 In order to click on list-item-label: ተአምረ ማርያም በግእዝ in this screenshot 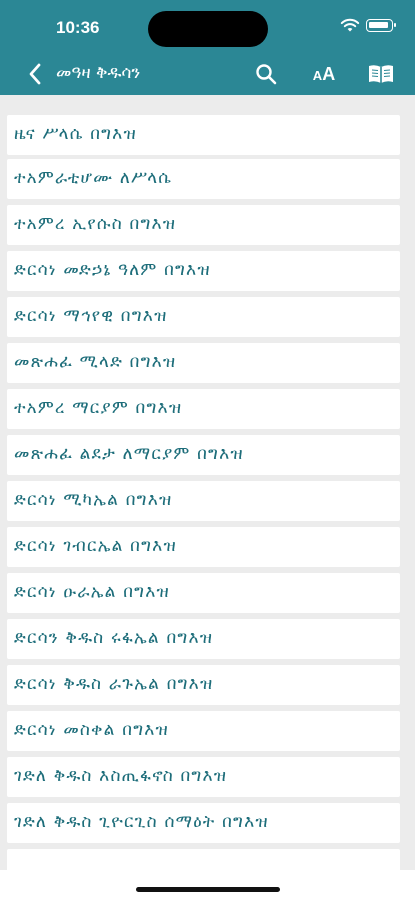, I will do `click(98, 408)`.